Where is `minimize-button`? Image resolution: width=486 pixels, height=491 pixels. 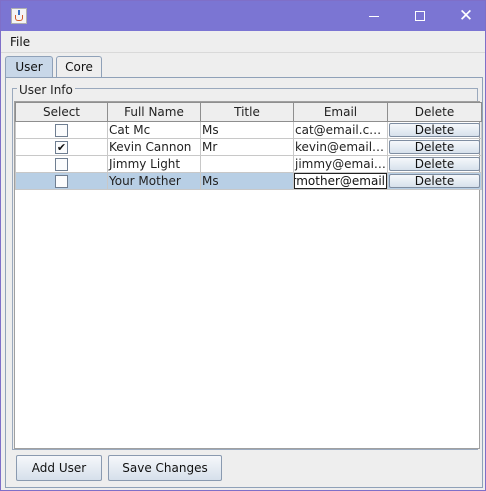 minimize-button is located at coordinates (374, 16).